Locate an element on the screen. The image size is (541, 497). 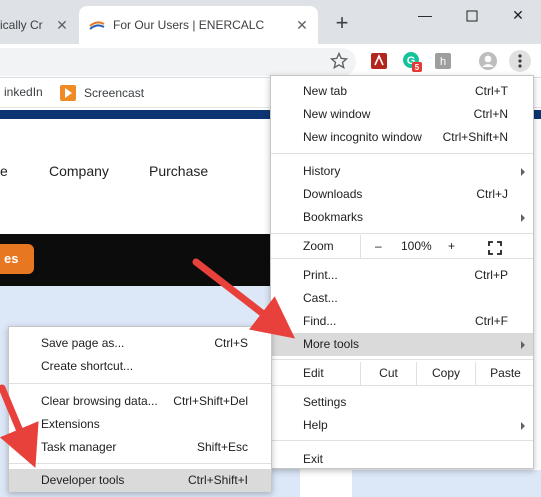
minimize-button: — is located at coordinates (425, 16).